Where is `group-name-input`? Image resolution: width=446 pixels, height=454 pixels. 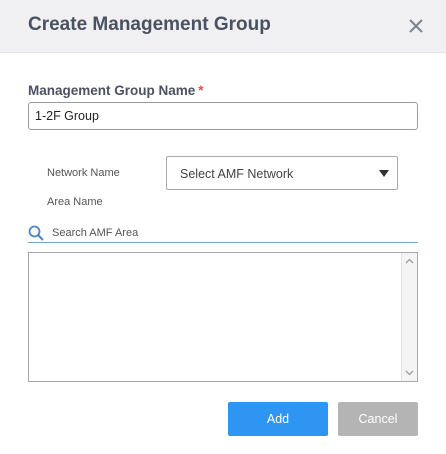
group-name-input is located at coordinates (223, 116).